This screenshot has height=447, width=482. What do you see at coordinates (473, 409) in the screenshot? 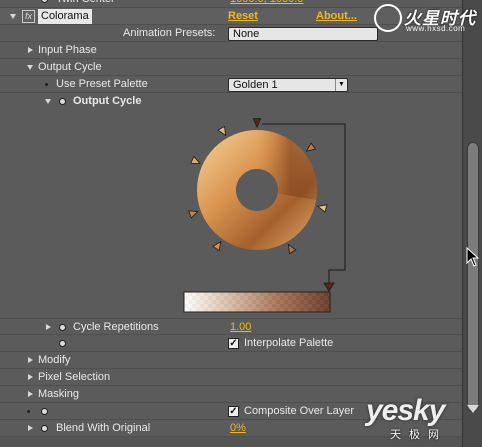
I see `scroll-down-arrow-icon` at bounding box center [473, 409].